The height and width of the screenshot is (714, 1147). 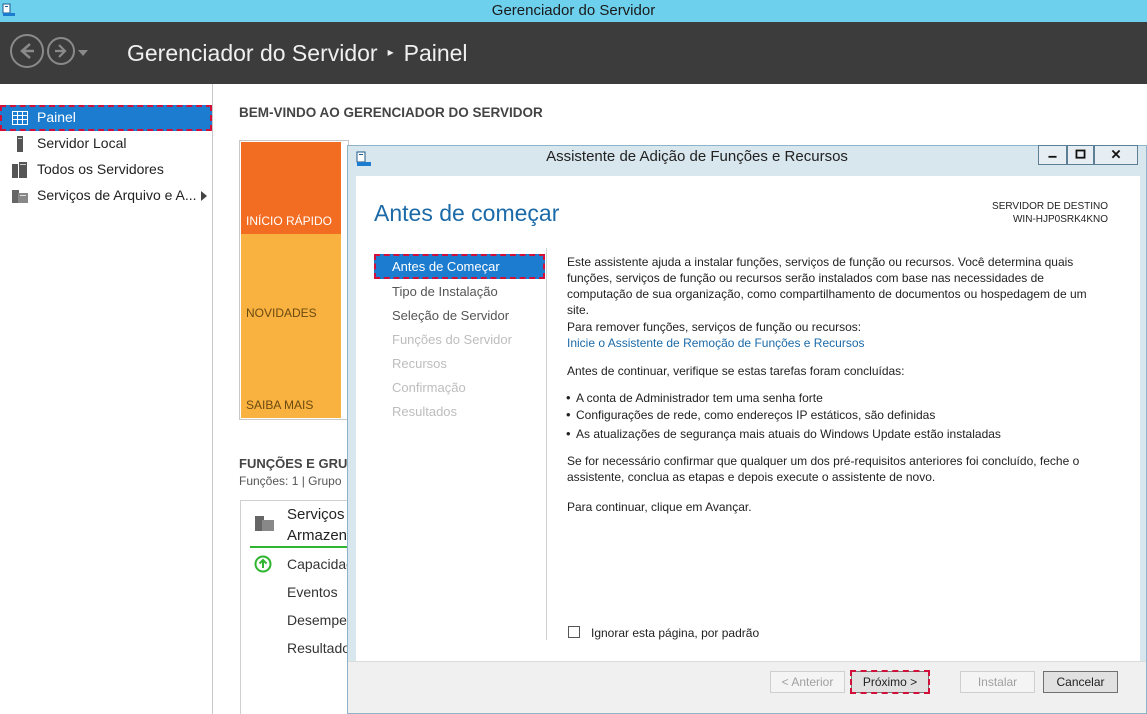 What do you see at coordinates (446, 266) in the screenshot?
I see `wizard-step-label: Antes de Começar` at bounding box center [446, 266].